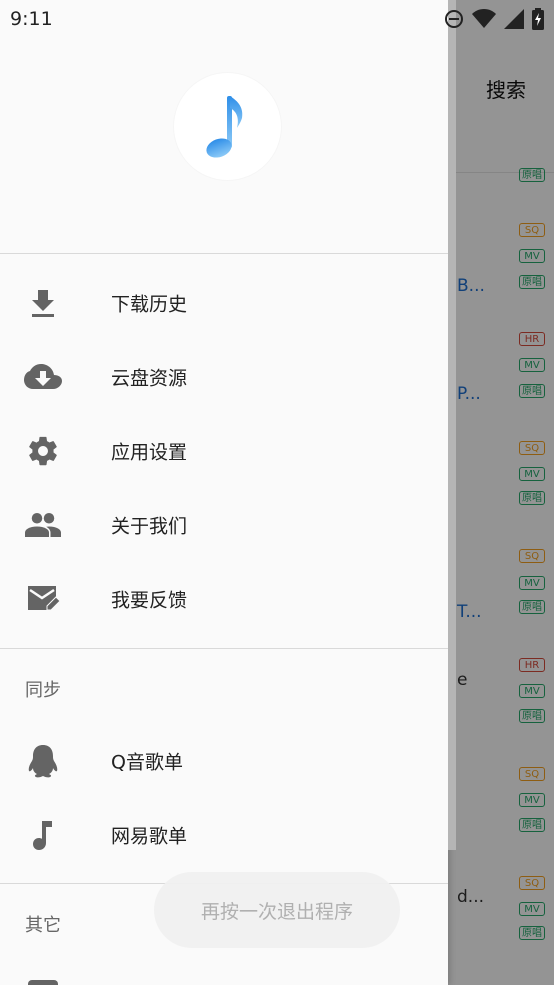  Describe the element at coordinates (224, 972) in the screenshot. I see `menu-item-partial` at that location.